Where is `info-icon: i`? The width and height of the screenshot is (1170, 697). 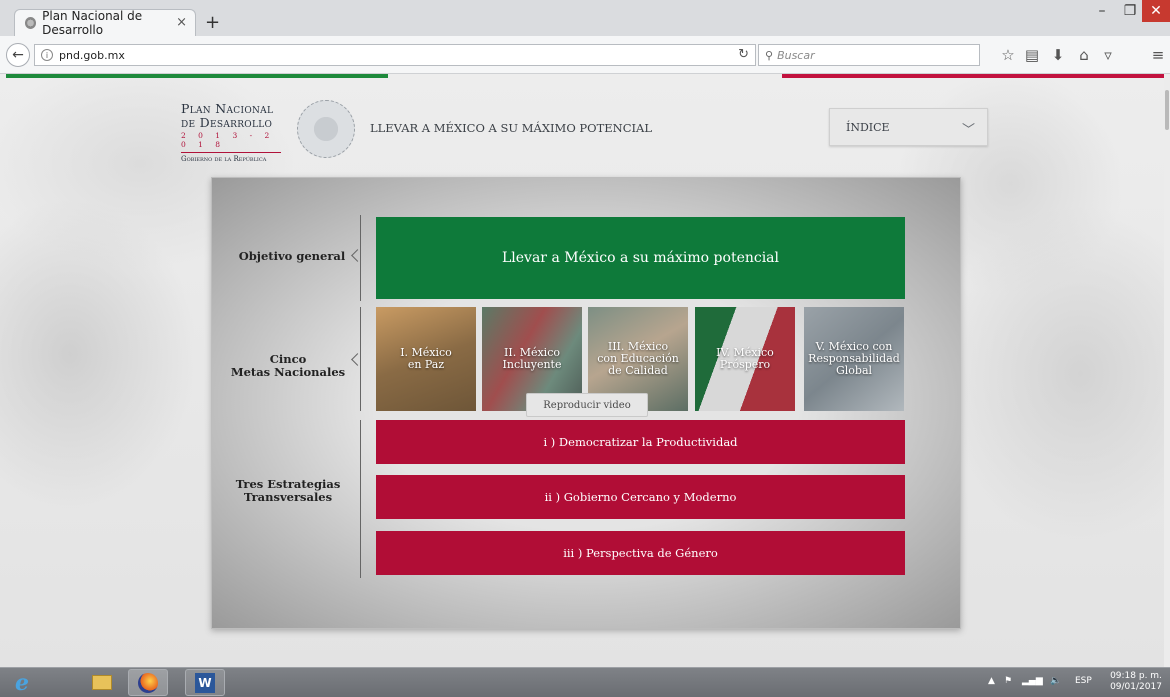 info-icon: i is located at coordinates (47, 55).